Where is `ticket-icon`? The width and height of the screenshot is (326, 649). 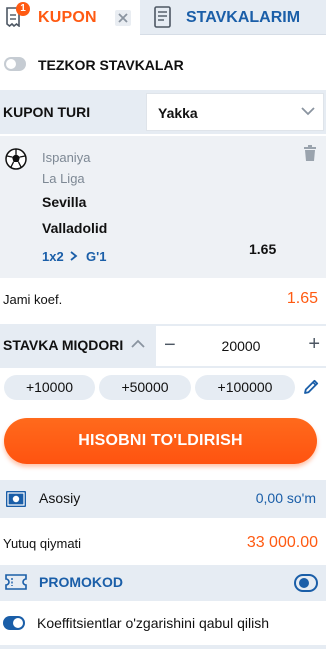 ticket-icon is located at coordinates (16, 582).